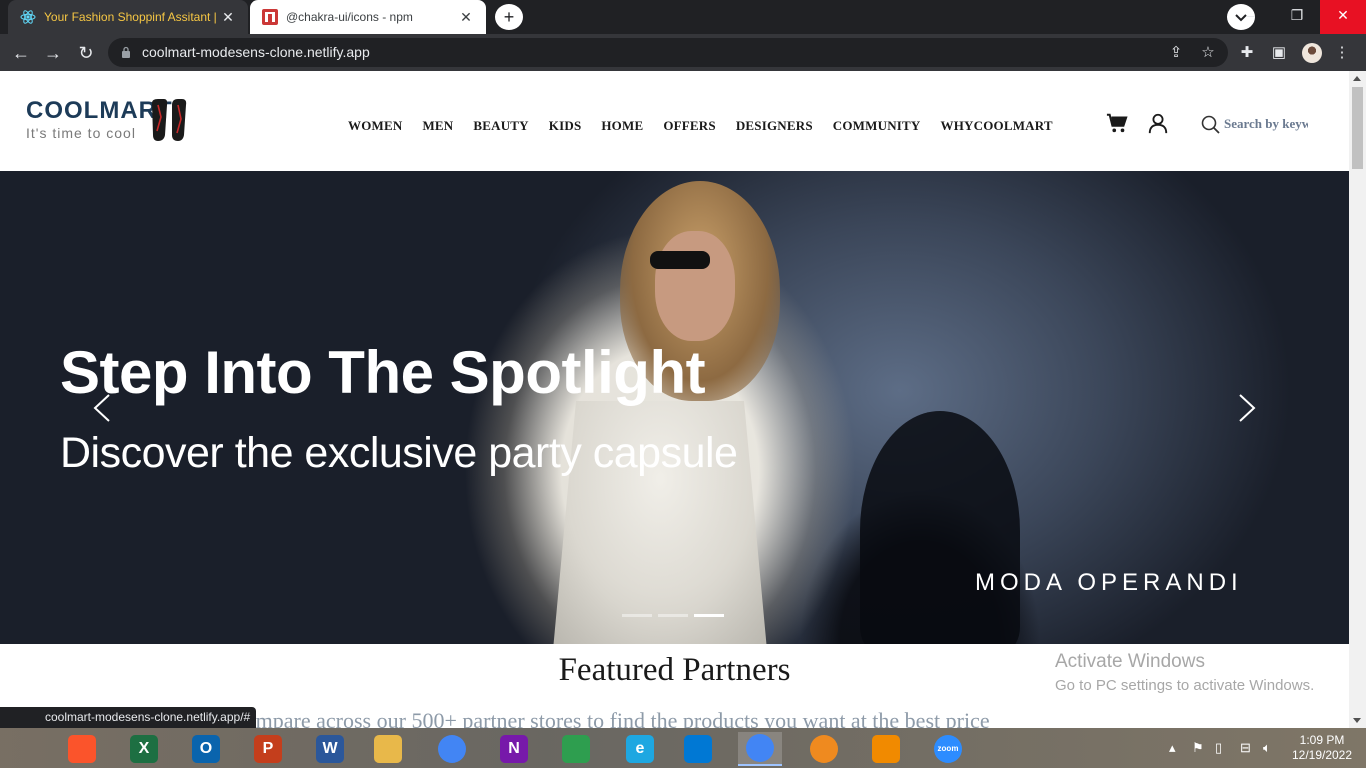 The image size is (1366, 768). What do you see at coordinates (102, 408) in the screenshot?
I see `carousel-prev-icon` at bounding box center [102, 408].